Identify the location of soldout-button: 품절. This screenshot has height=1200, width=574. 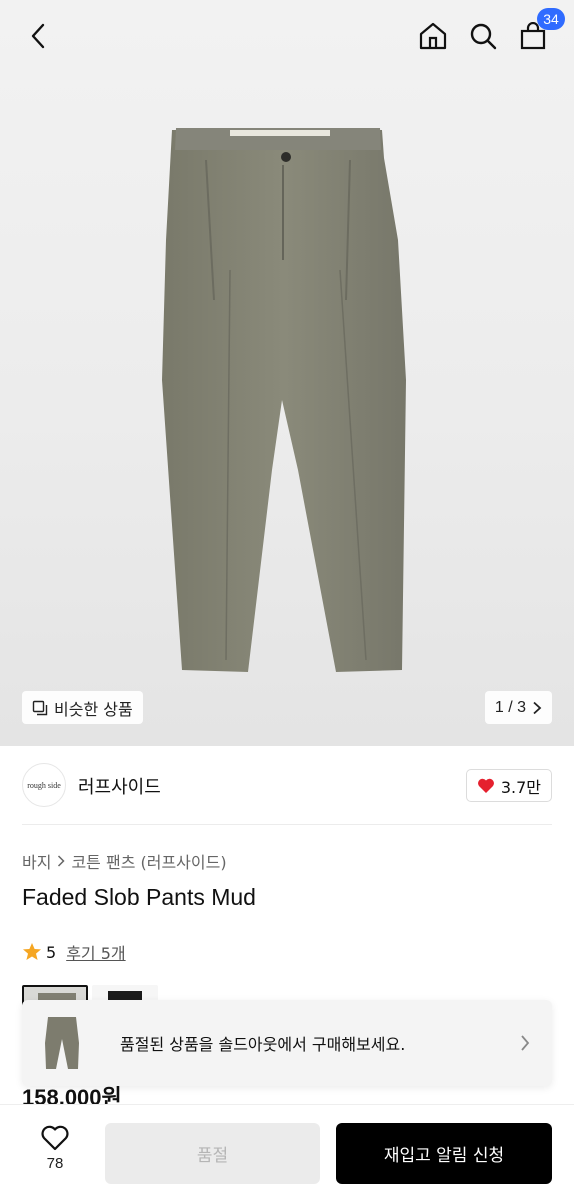
(212, 1153).